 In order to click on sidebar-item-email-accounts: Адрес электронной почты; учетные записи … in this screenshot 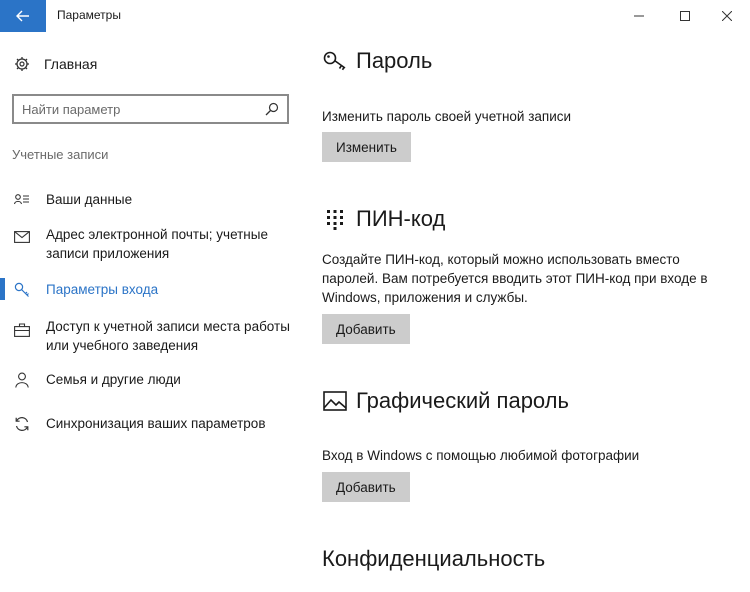, I will do `click(155, 244)`.